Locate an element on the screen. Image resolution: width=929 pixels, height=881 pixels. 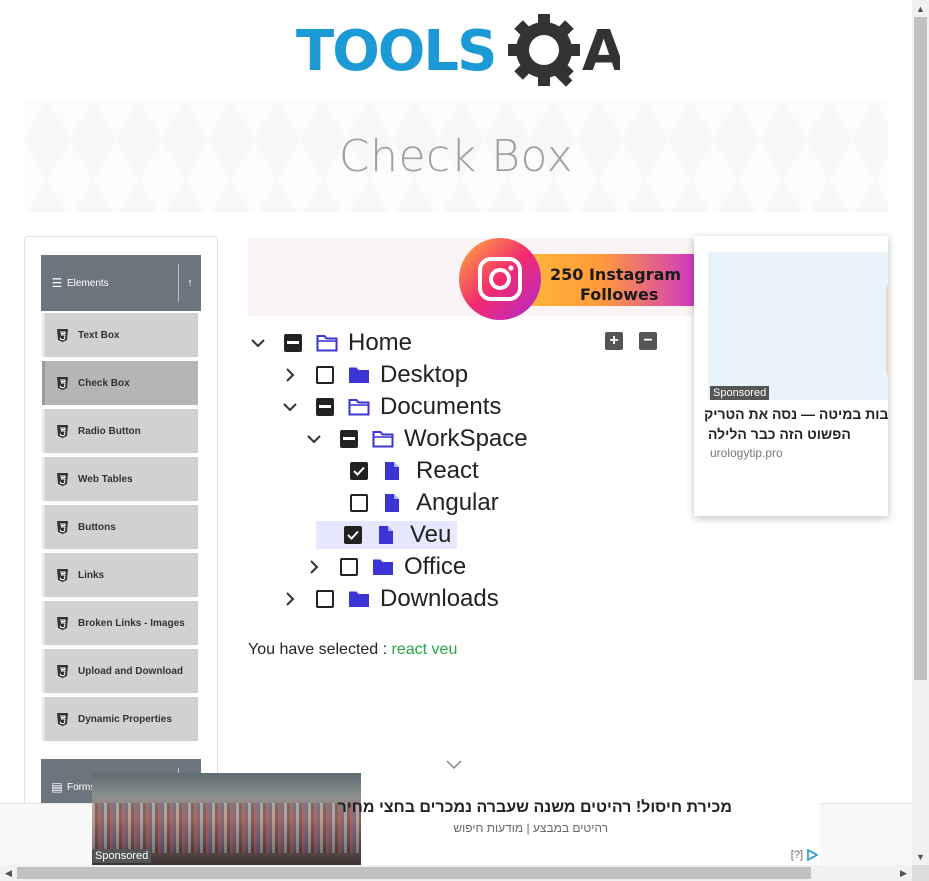
sidebar-item-check-box: Check Box is located at coordinates (120, 383).